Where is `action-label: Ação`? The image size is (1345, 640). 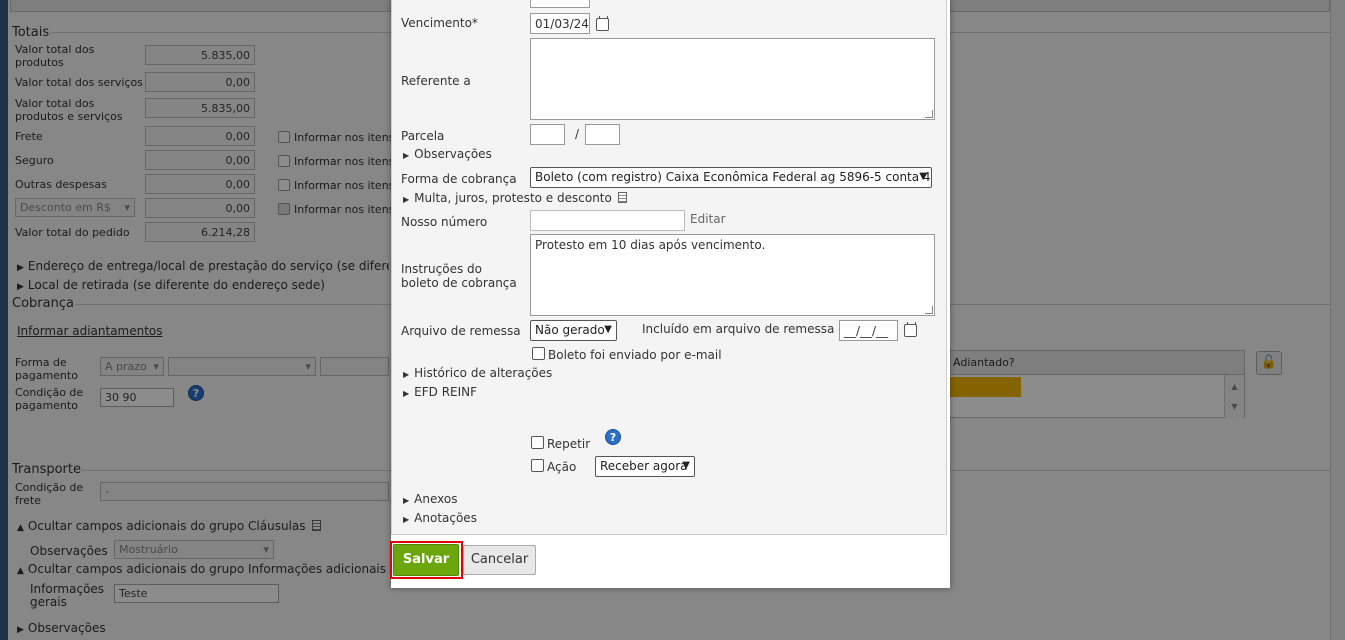 action-label: Ação is located at coordinates (562, 467).